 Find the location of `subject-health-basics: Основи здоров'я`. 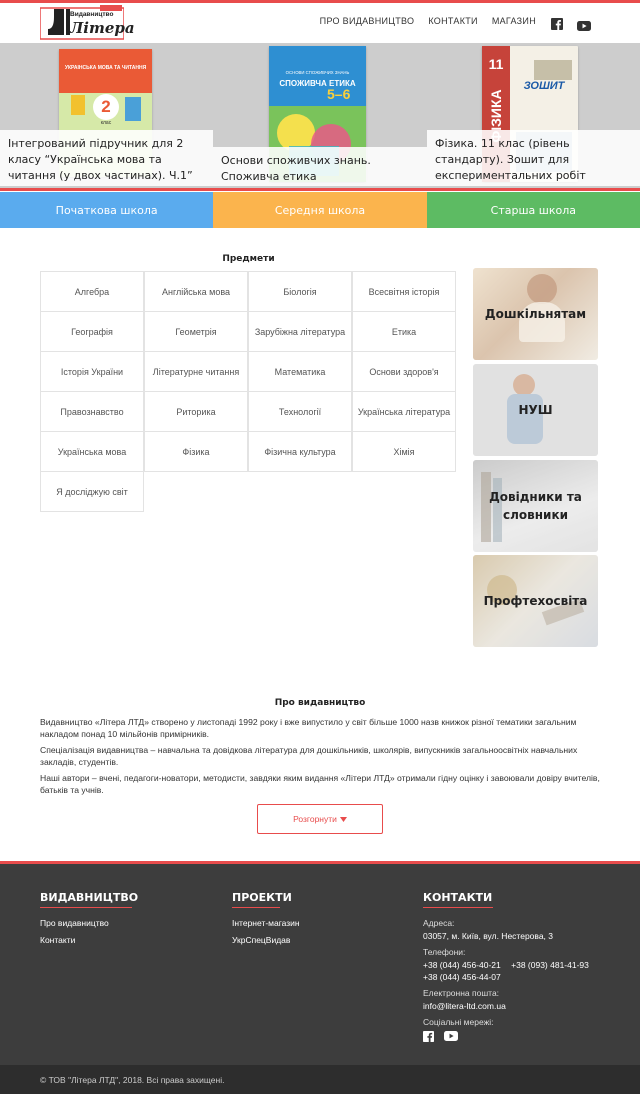

subject-health-basics: Основи здоров'я is located at coordinates (404, 371).